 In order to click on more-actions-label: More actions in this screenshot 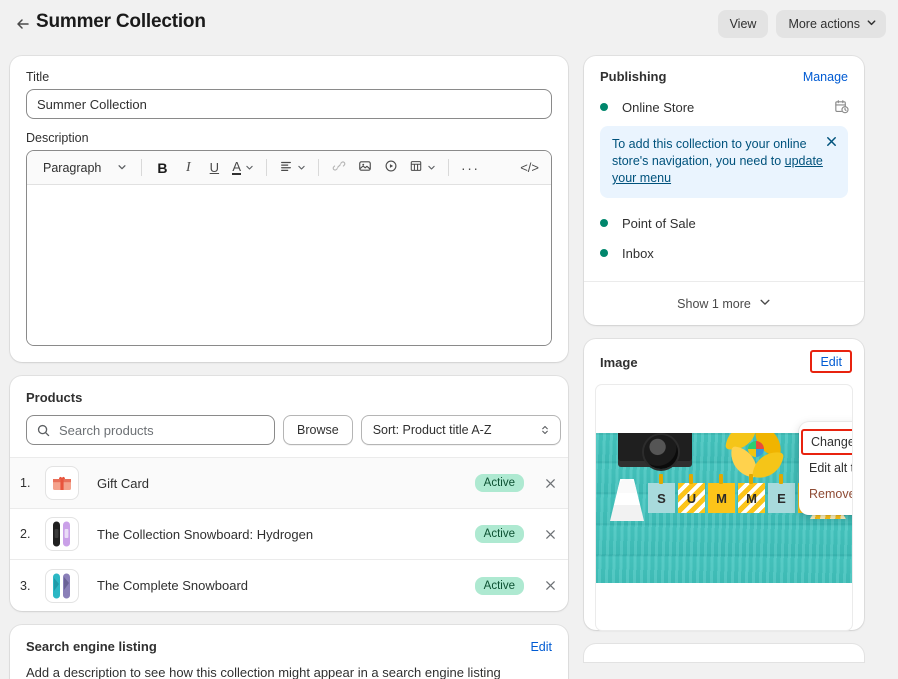, I will do `click(824, 24)`.